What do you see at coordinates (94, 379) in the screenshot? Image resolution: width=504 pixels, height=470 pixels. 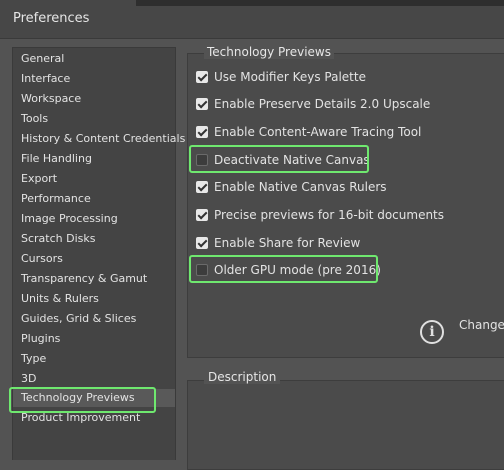 I see `sidebar-item-3d: 3D` at bounding box center [94, 379].